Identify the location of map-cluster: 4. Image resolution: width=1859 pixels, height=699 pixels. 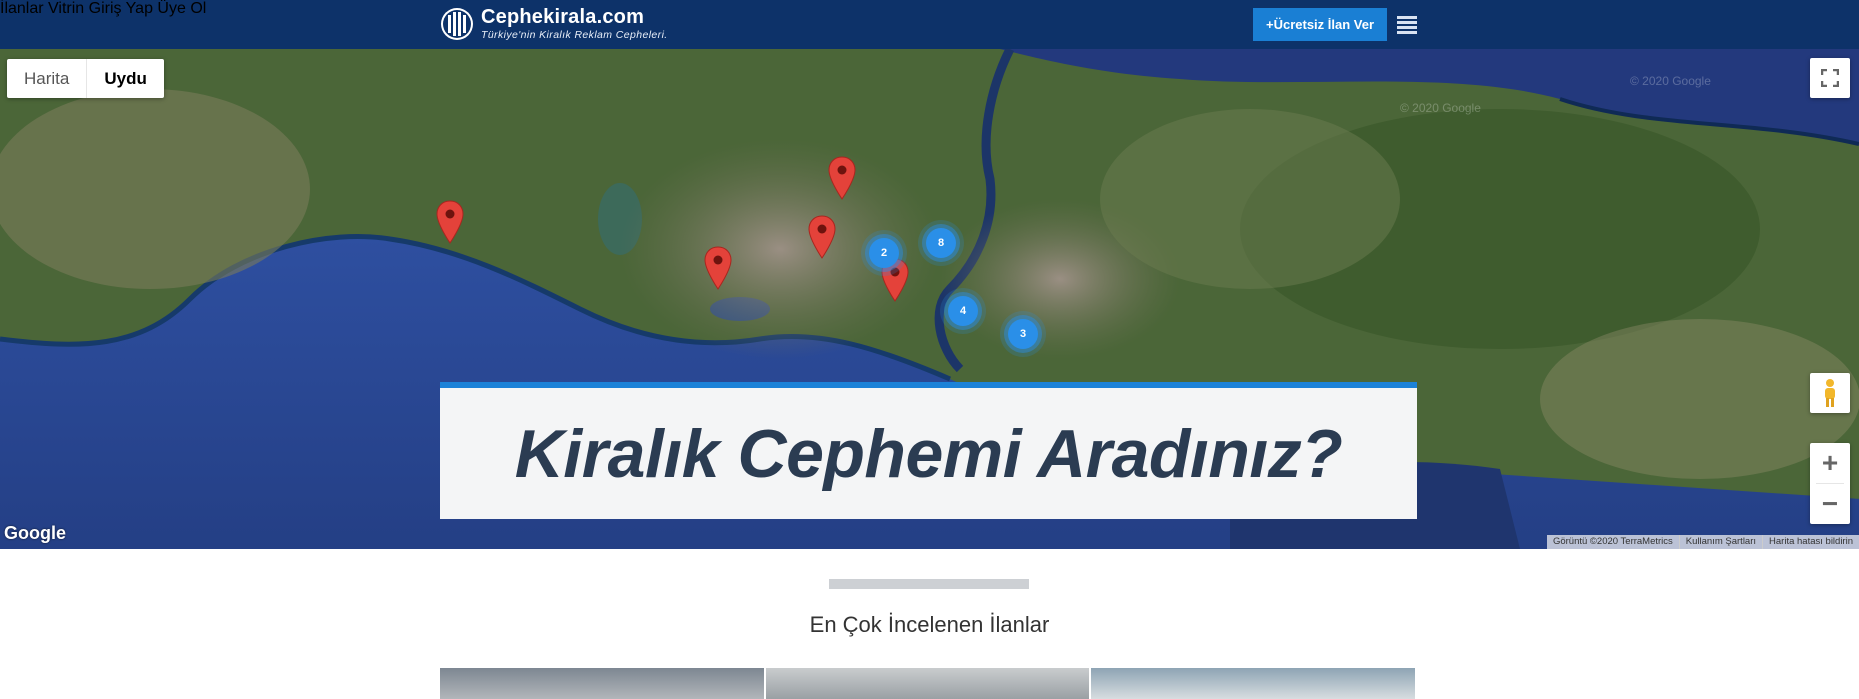
(963, 311).